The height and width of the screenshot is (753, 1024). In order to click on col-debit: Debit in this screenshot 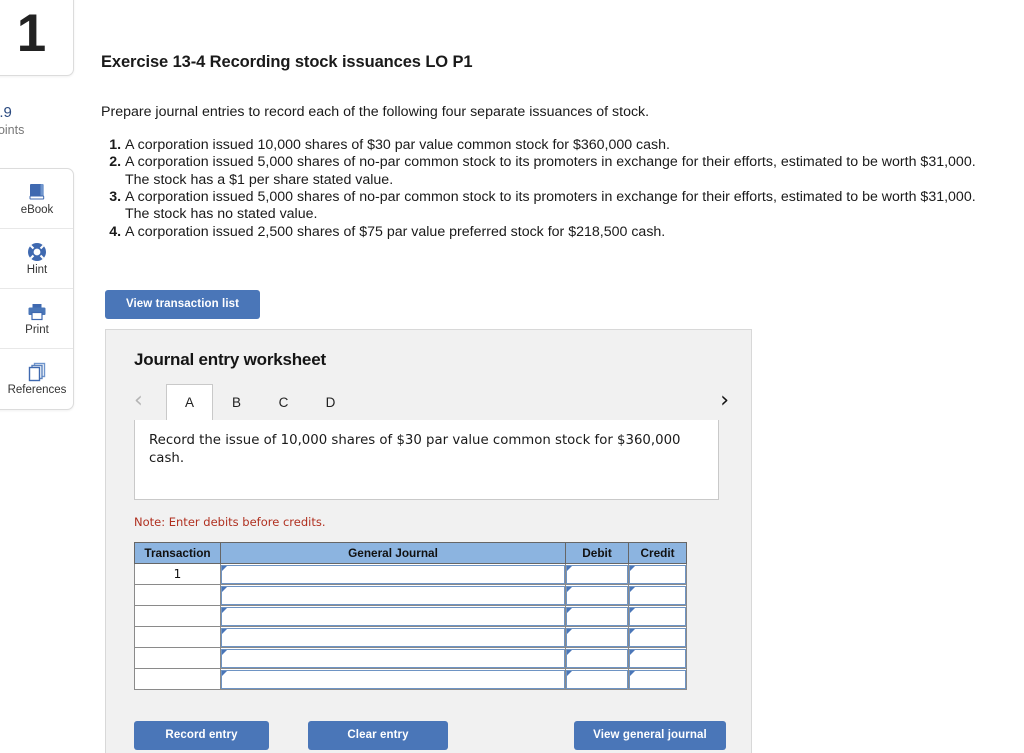, I will do `click(597, 553)`.